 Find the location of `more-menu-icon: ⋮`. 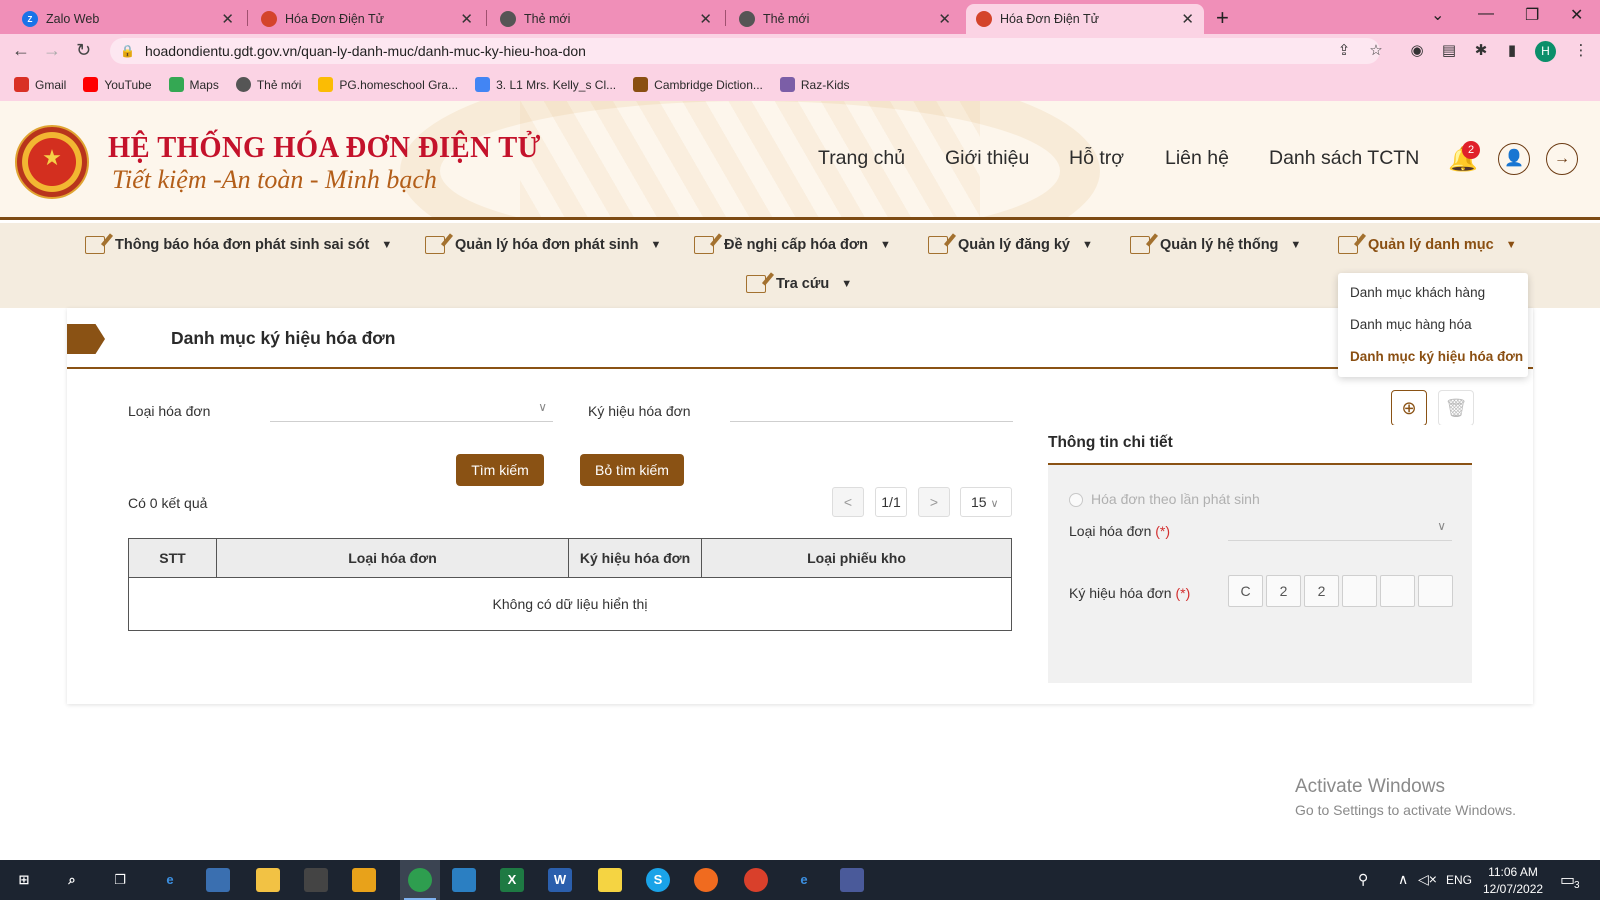

more-menu-icon: ⋮ is located at coordinates (1581, 51).